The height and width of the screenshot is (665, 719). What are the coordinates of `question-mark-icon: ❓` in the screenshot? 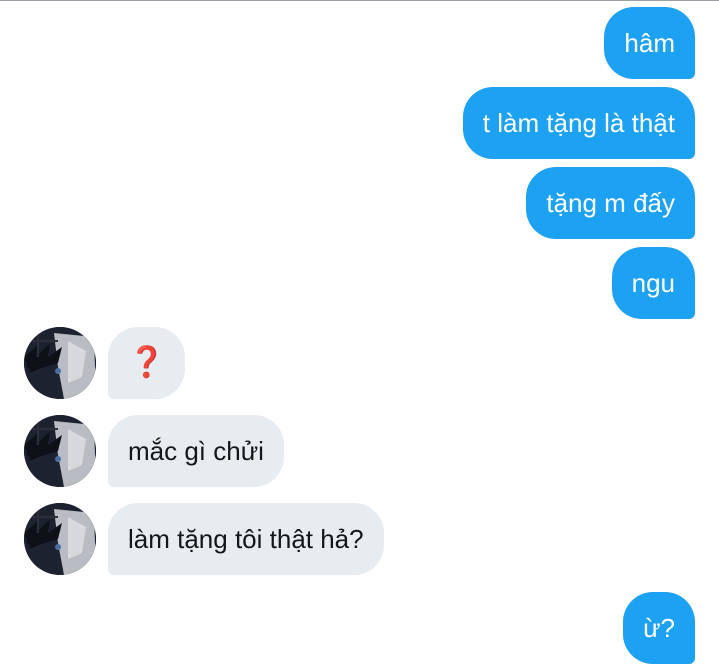 It's located at (147, 362).